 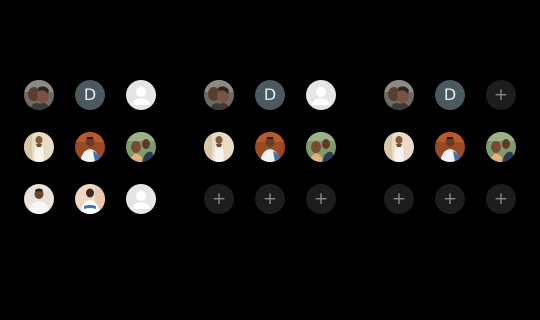 I want to click on contacts-grid: D, so click(x=90, y=147).